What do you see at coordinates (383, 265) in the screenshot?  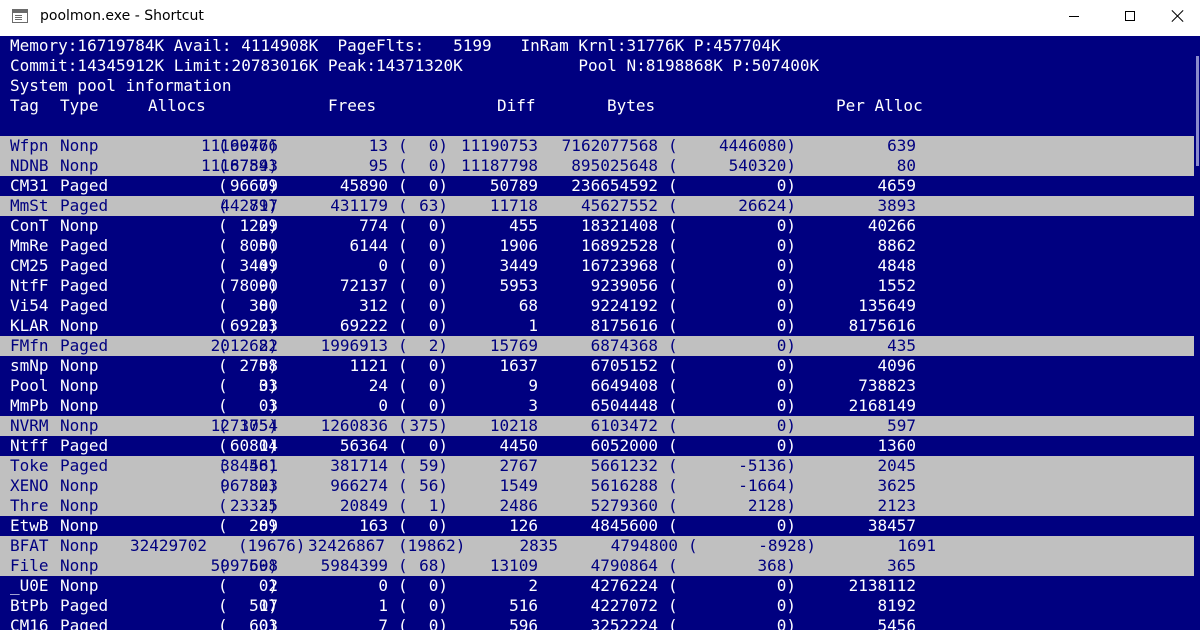 I see `frees-cell: 0` at bounding box center [383, 265].